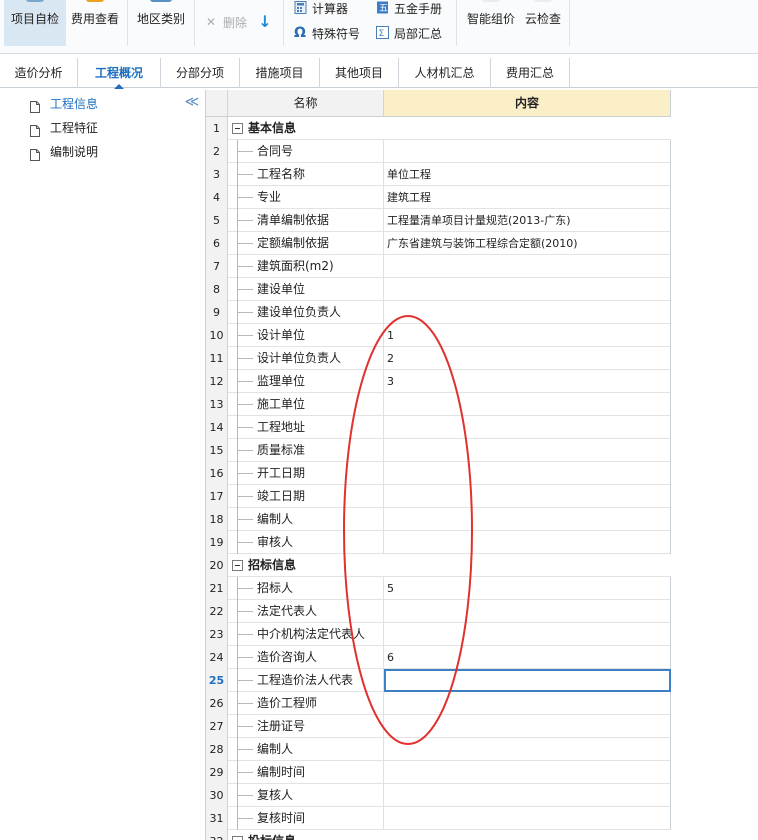 The height and width of the screenshot is (840, 758). Describe the element at coordinates (445, 73) in the screenshot. I see `tab-labor-material-summary: 人材机汇总` at that location.